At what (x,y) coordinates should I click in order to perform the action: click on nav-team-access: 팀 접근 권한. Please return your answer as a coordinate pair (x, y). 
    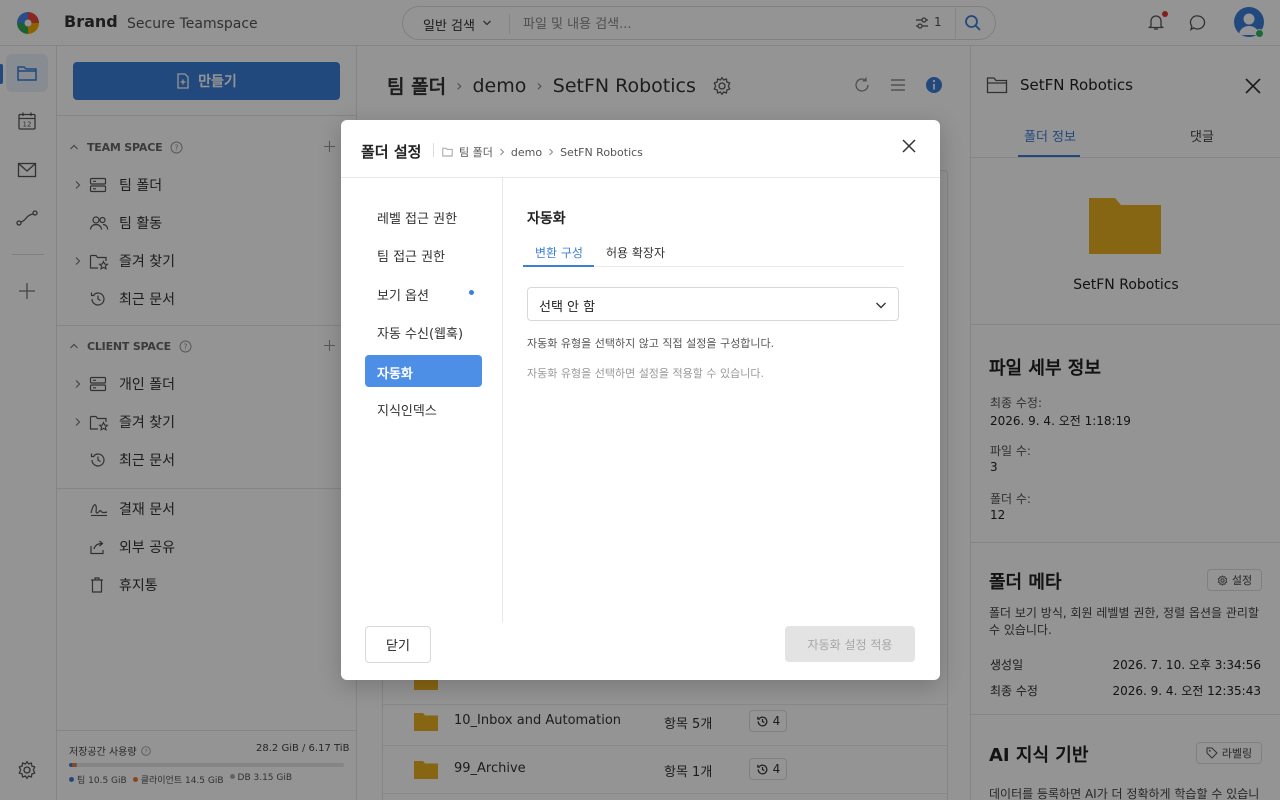
    Looking at the image, I should click on (423, 254).